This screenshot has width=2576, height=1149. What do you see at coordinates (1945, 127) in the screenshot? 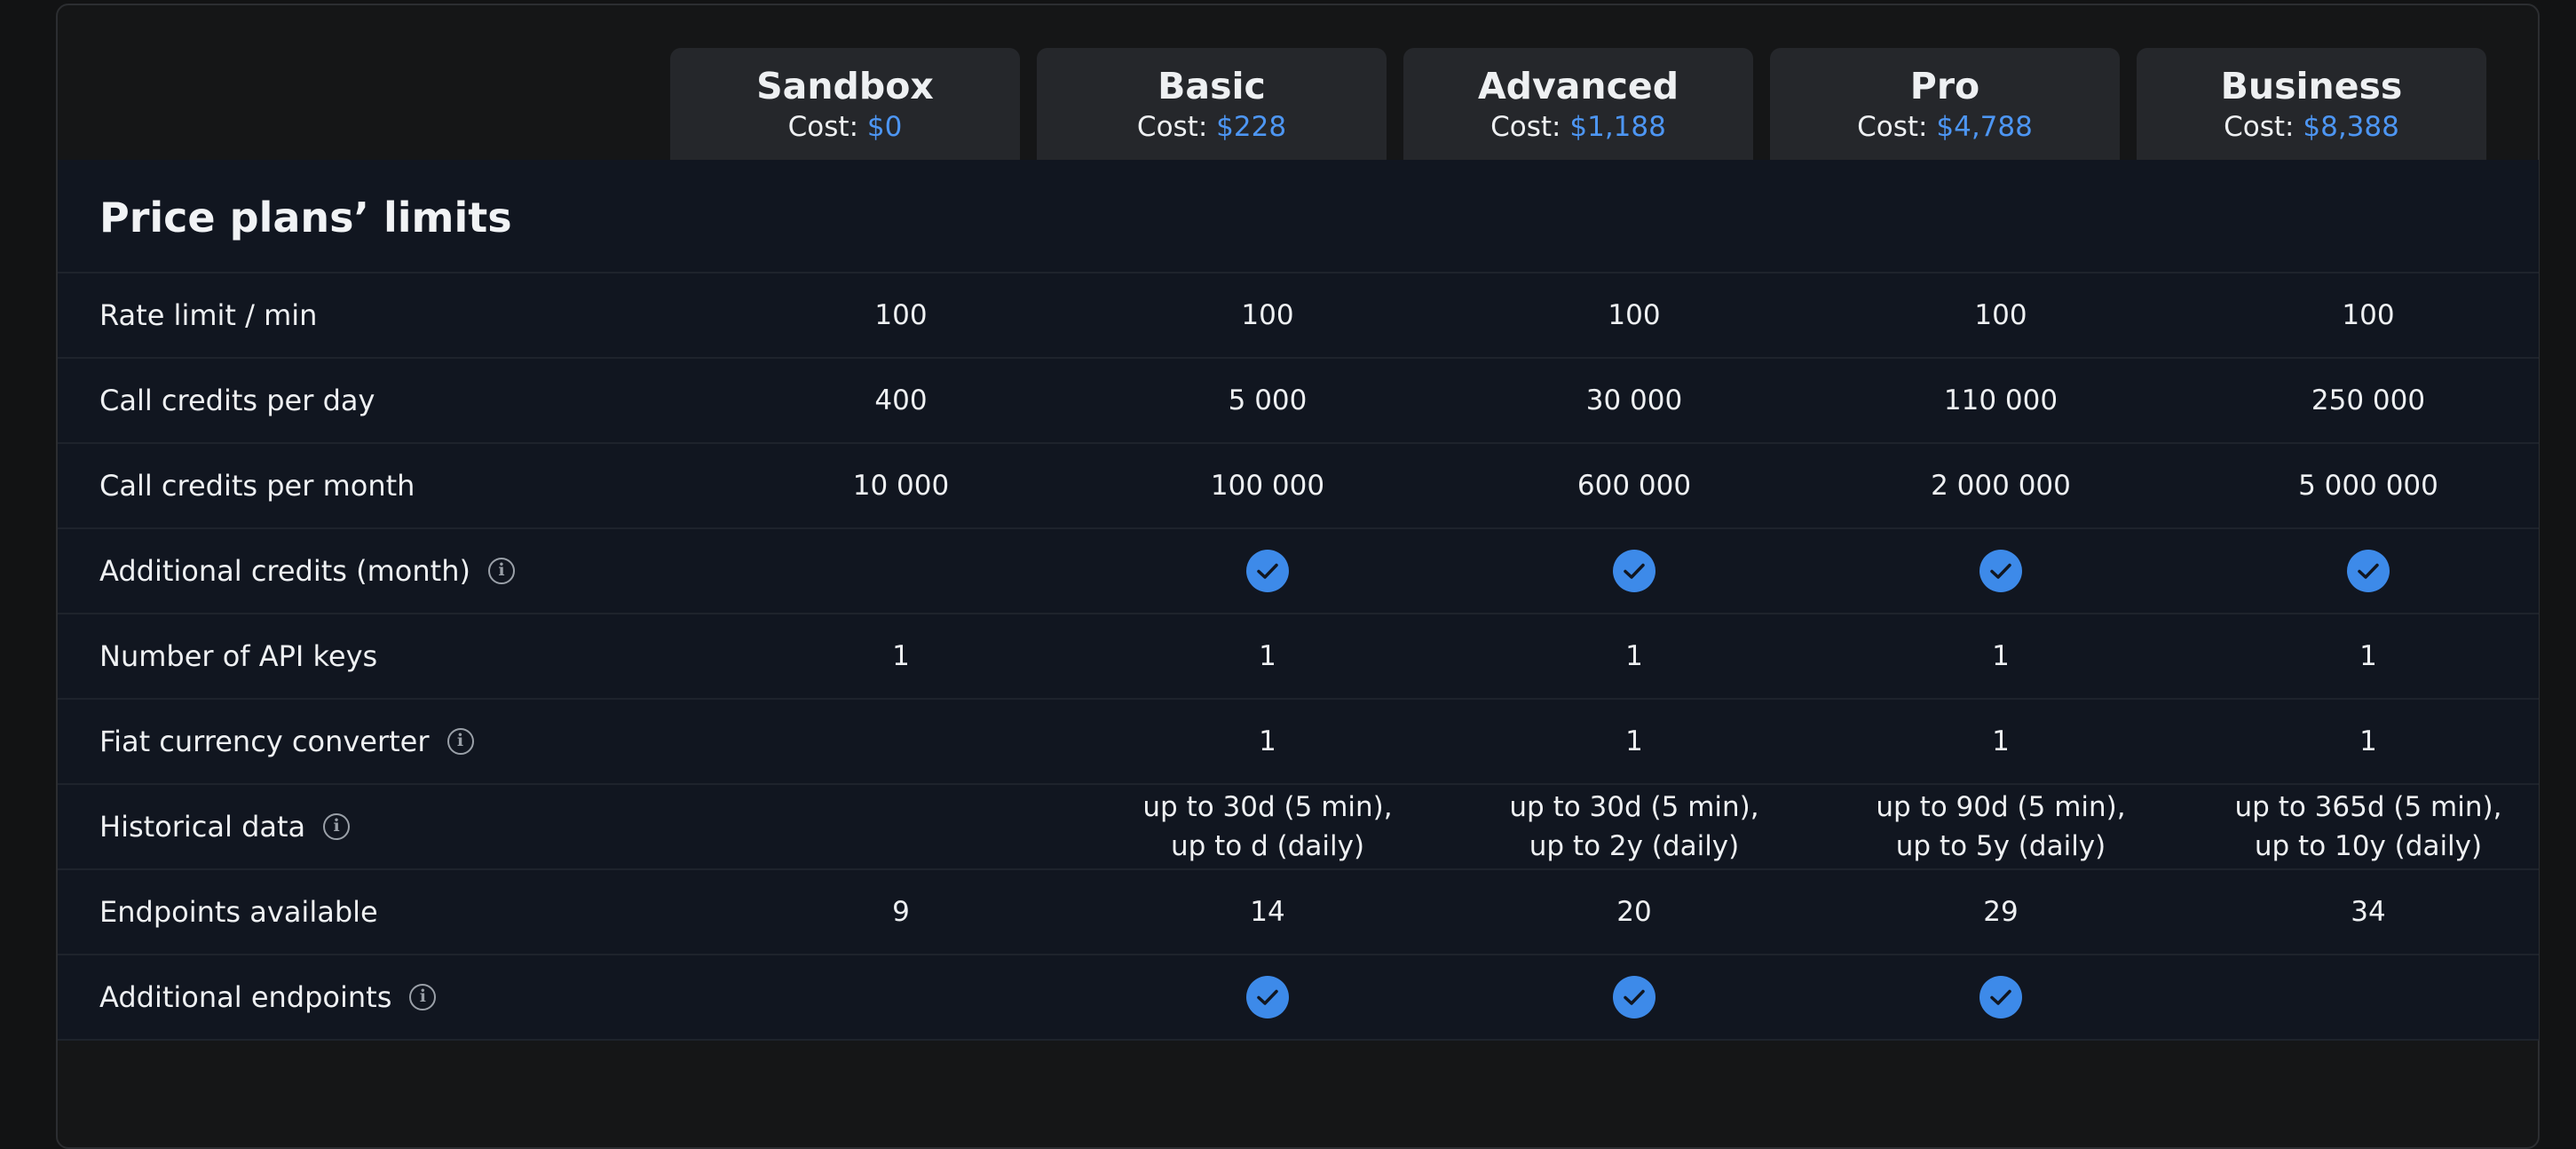
I see `plan-cost: Cost: $4,788` at bounding box center [1945, 127].